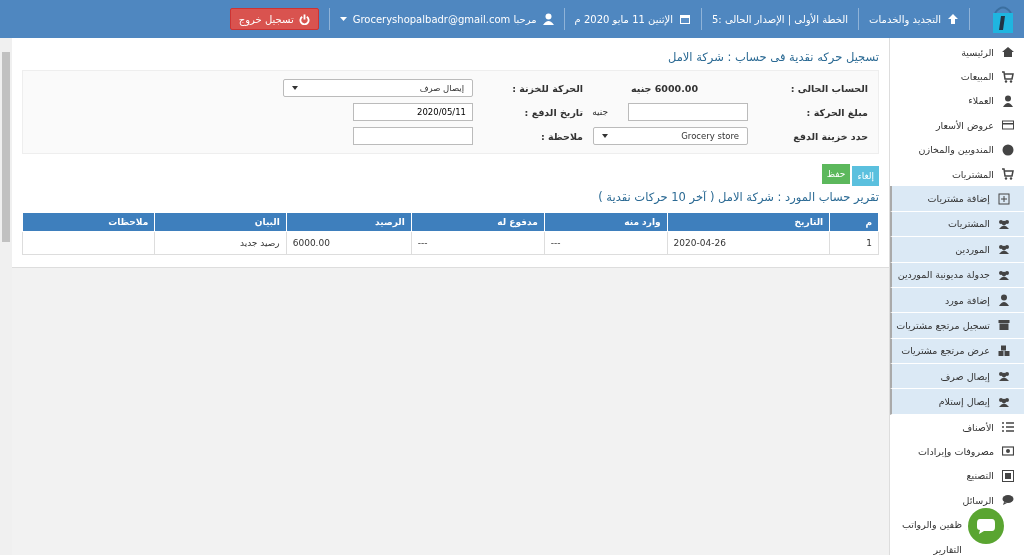 This screenshot has height=555, width=1024. Describe the element at coordinates (304, 19) in the screenshot. I see `power-icon` at that location.